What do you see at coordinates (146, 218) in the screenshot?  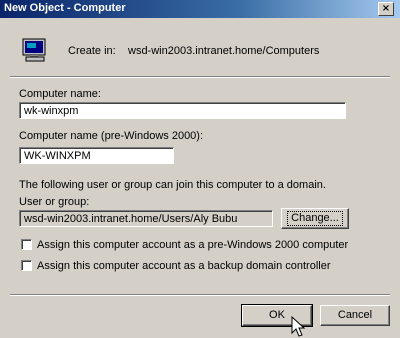 I see `user-group-field: wsd-win2003.intranet.home/Users/Aly Bubu` at bounding box center [146, 218].